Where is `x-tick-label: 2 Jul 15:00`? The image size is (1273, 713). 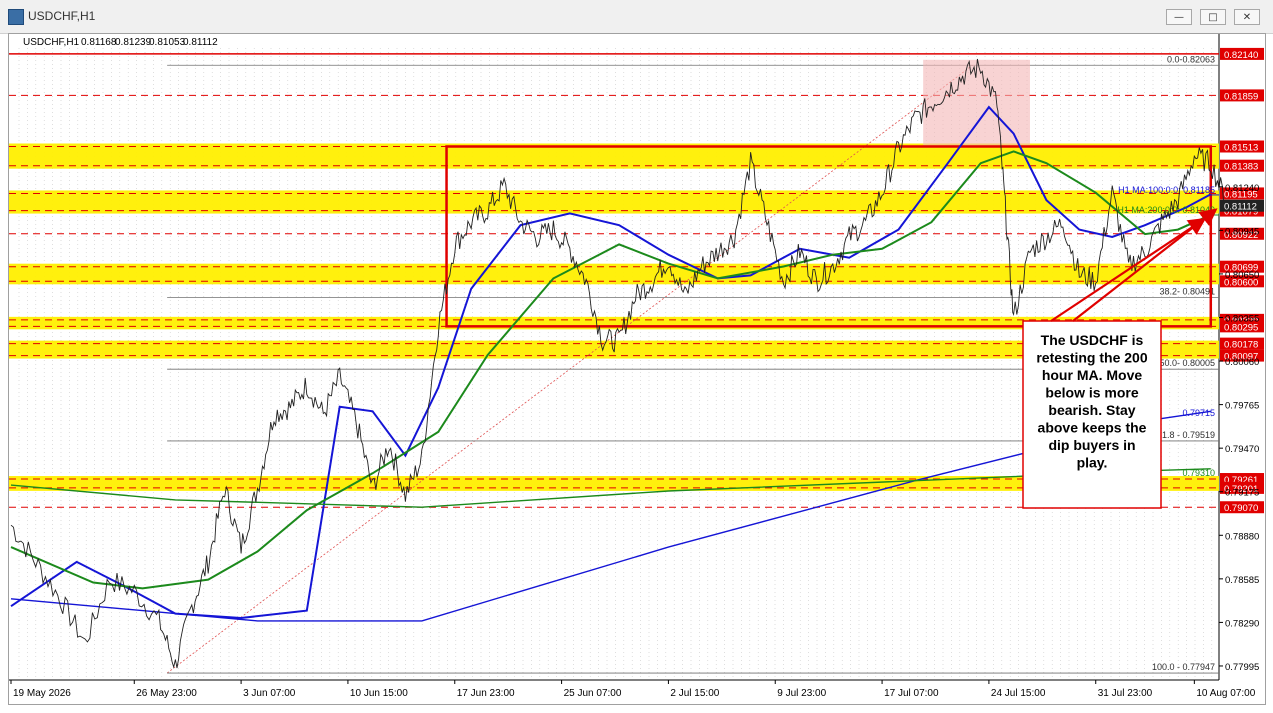
x-tick-label: 2 Jul 15:00 is located at coordinates (694, 693).